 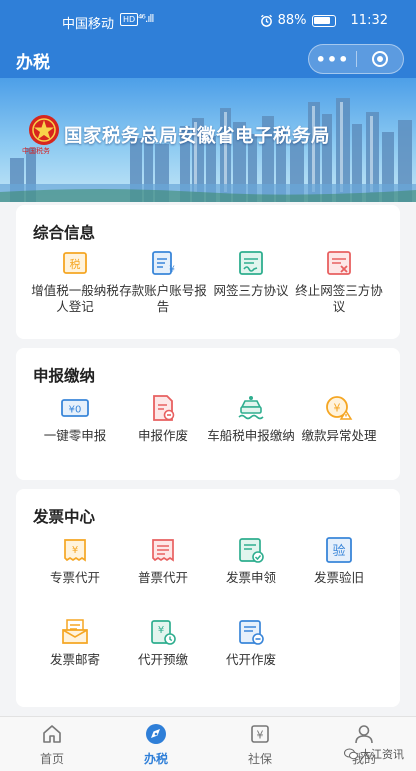 What do you see at coordinates (260, 745) in the screenshot?
I see `tab-social-security: ¥ 社保` at bounding box center [260, 745].